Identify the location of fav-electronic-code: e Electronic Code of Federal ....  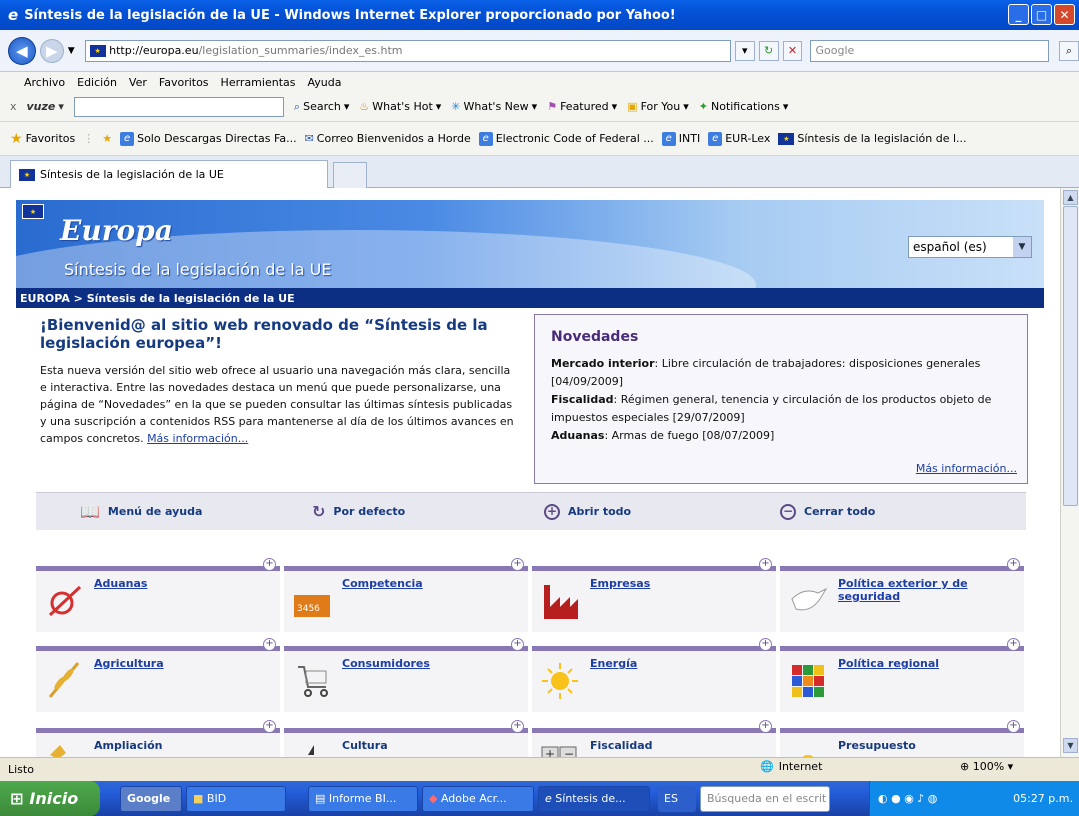
(566, 138).